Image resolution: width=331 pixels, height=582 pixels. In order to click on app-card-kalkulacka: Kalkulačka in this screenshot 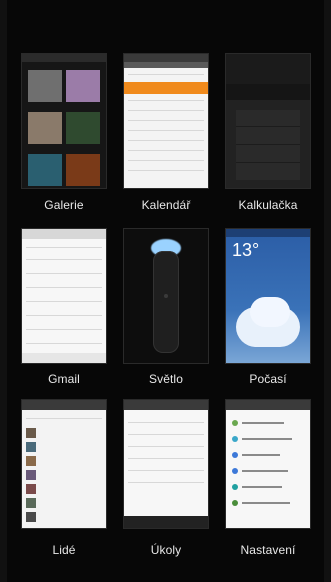, I will do `click(268, 139)`.